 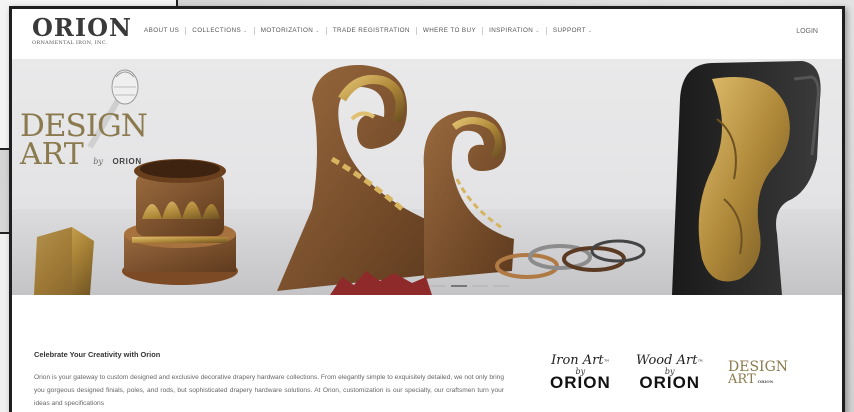 What do you see at coordinates (64, 261) in the screenshot?
I see `wood-block-left` at bounding box center [64, 261].